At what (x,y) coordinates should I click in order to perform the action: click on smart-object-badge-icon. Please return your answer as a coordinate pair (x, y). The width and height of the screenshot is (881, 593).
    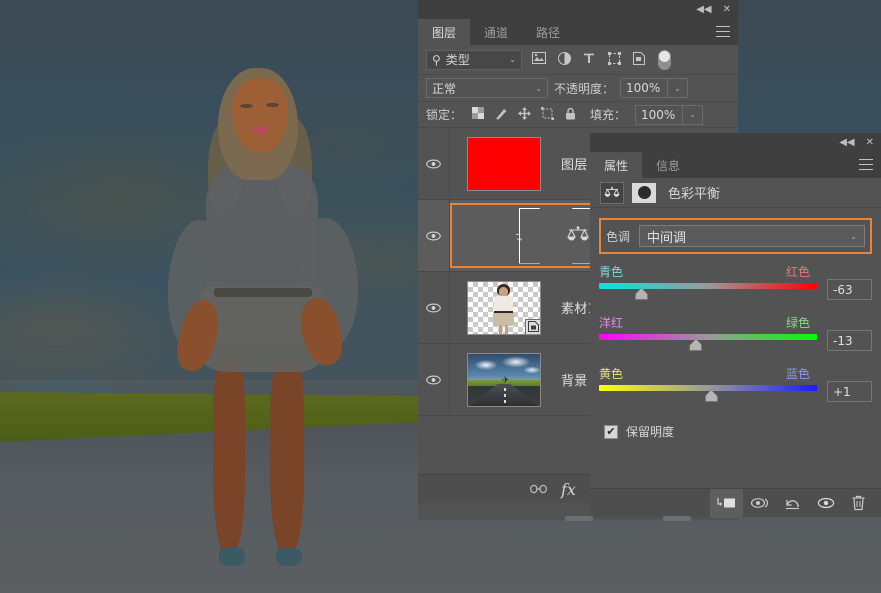
    Looking at the image, I should click on (532, 326).